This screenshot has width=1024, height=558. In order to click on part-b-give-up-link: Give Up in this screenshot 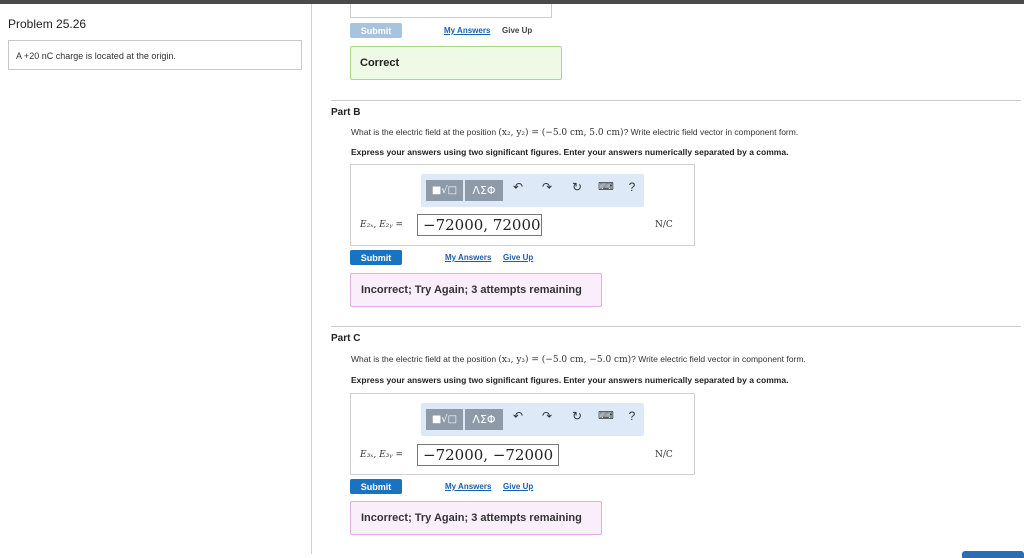, I will do `click(518, 257)`.